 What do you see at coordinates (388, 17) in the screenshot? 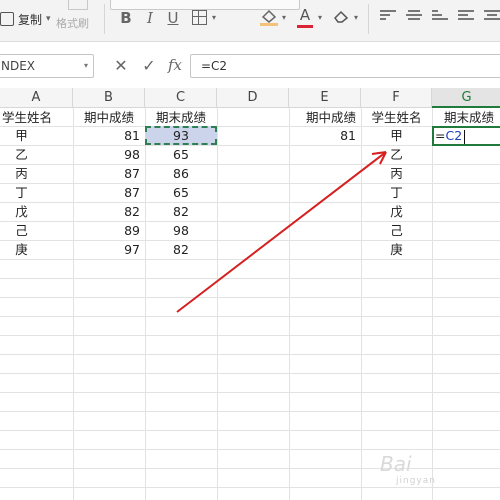
I see `align-top-icon` at bounding box center [388, 17].